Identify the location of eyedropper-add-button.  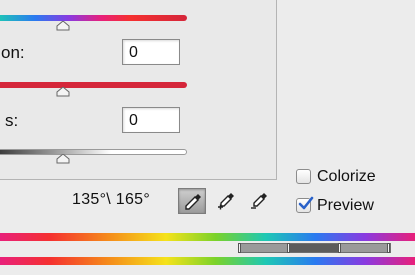
(226, 201).